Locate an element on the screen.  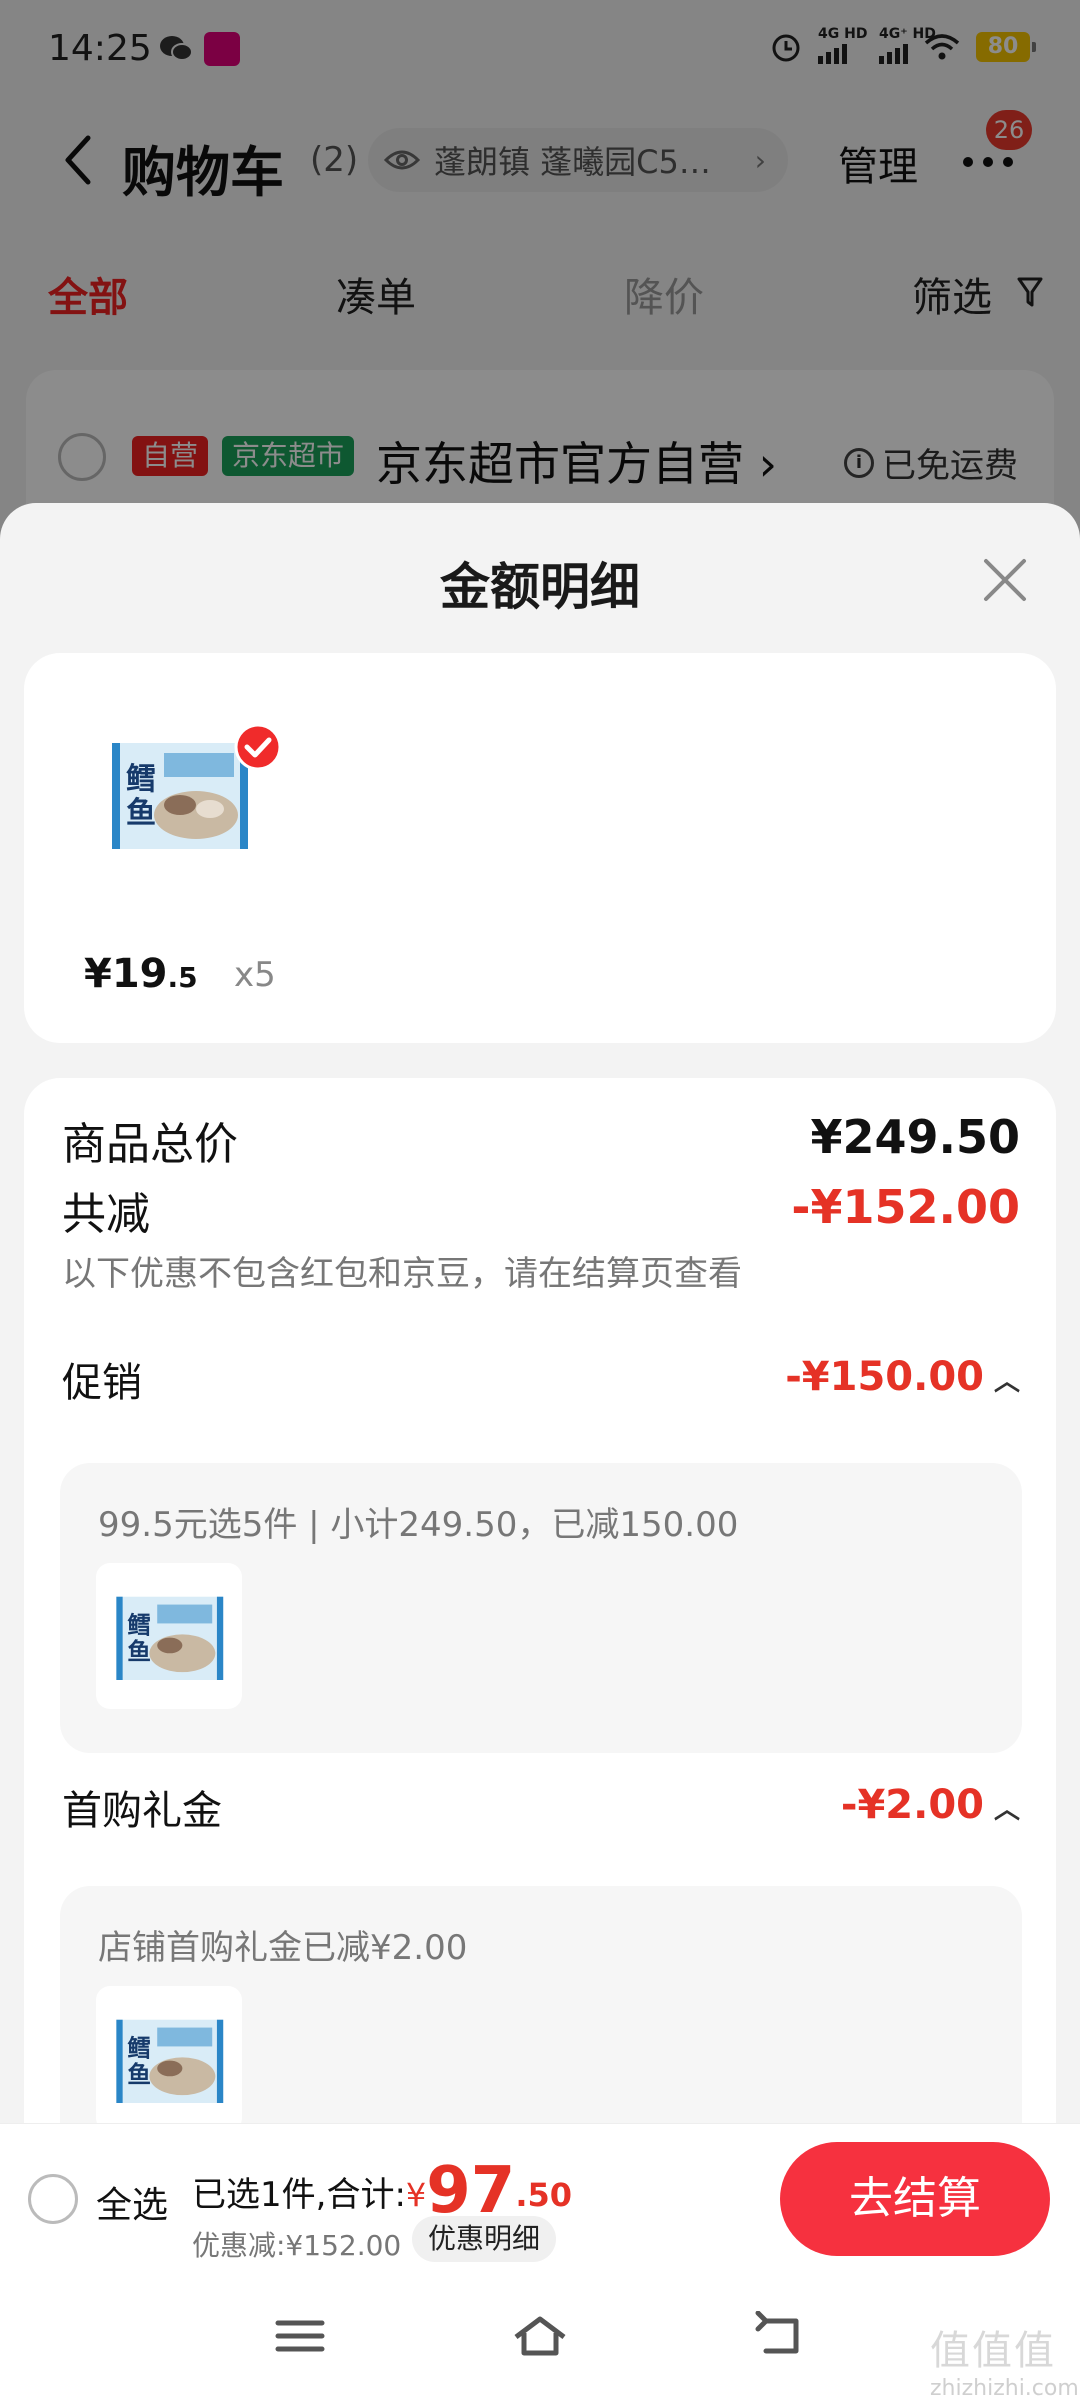
promotion-product-image: 鳕 鱼 is located at coordinates (169, 1636).